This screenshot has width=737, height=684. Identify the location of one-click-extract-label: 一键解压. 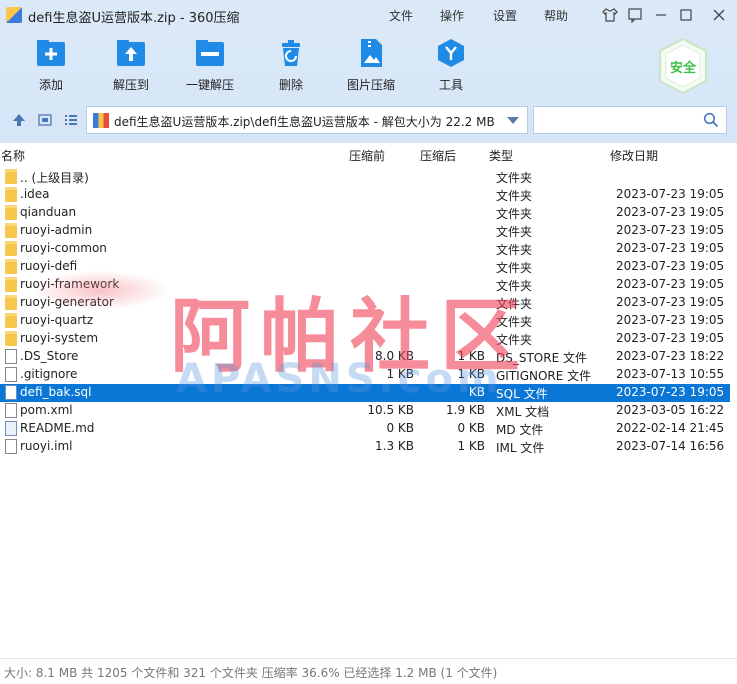
(209, 85).